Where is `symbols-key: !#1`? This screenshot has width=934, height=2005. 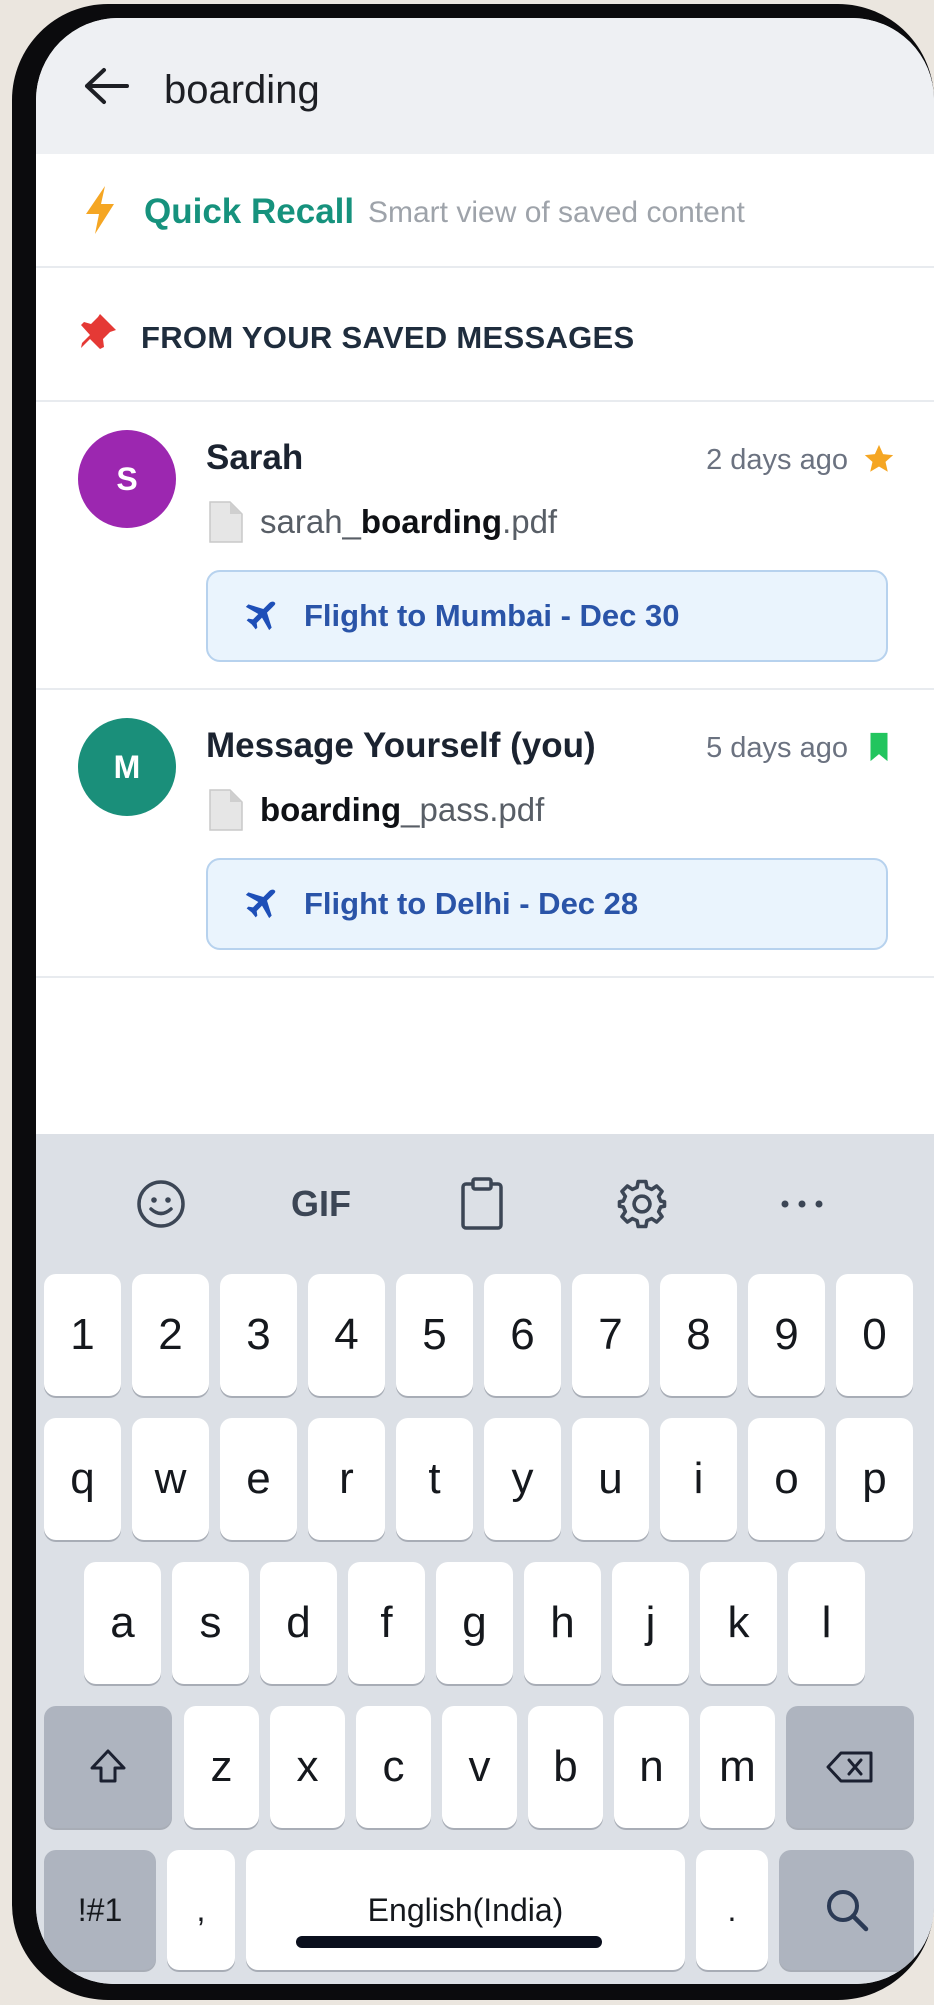 symbols-key: !#1 is located at coordinates (100, 1910).